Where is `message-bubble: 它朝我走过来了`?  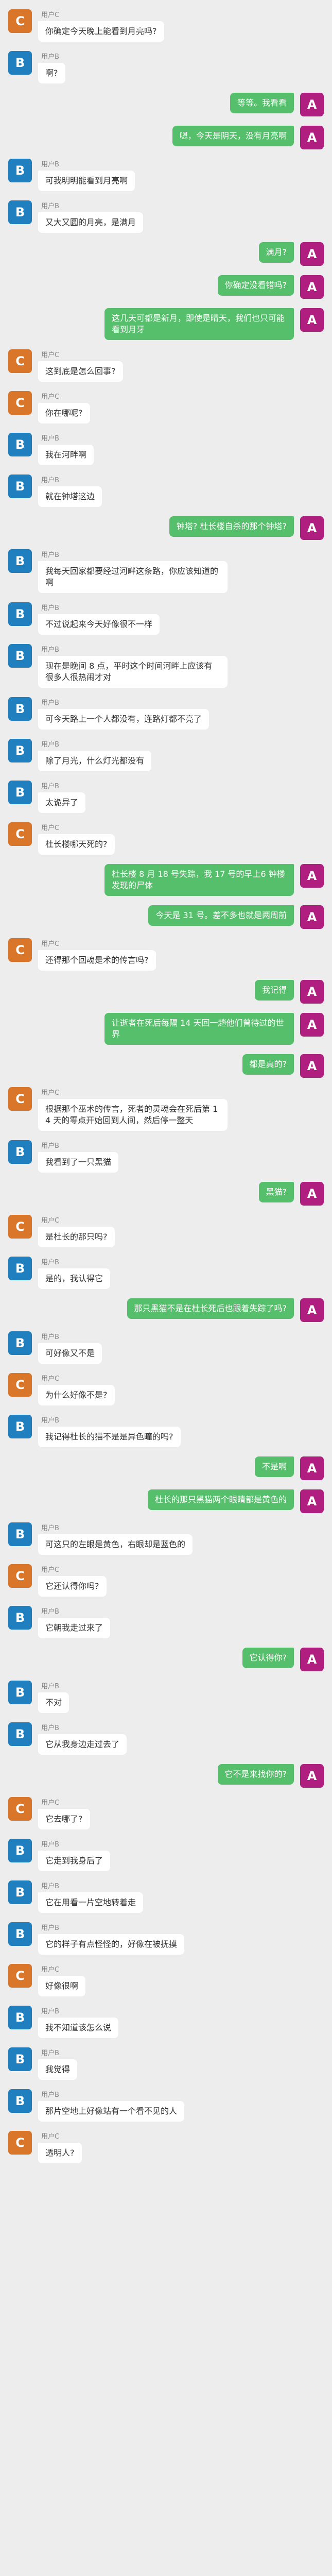 message-bubble: 它朝我走过来了 is located at coordinates (74, 1628).